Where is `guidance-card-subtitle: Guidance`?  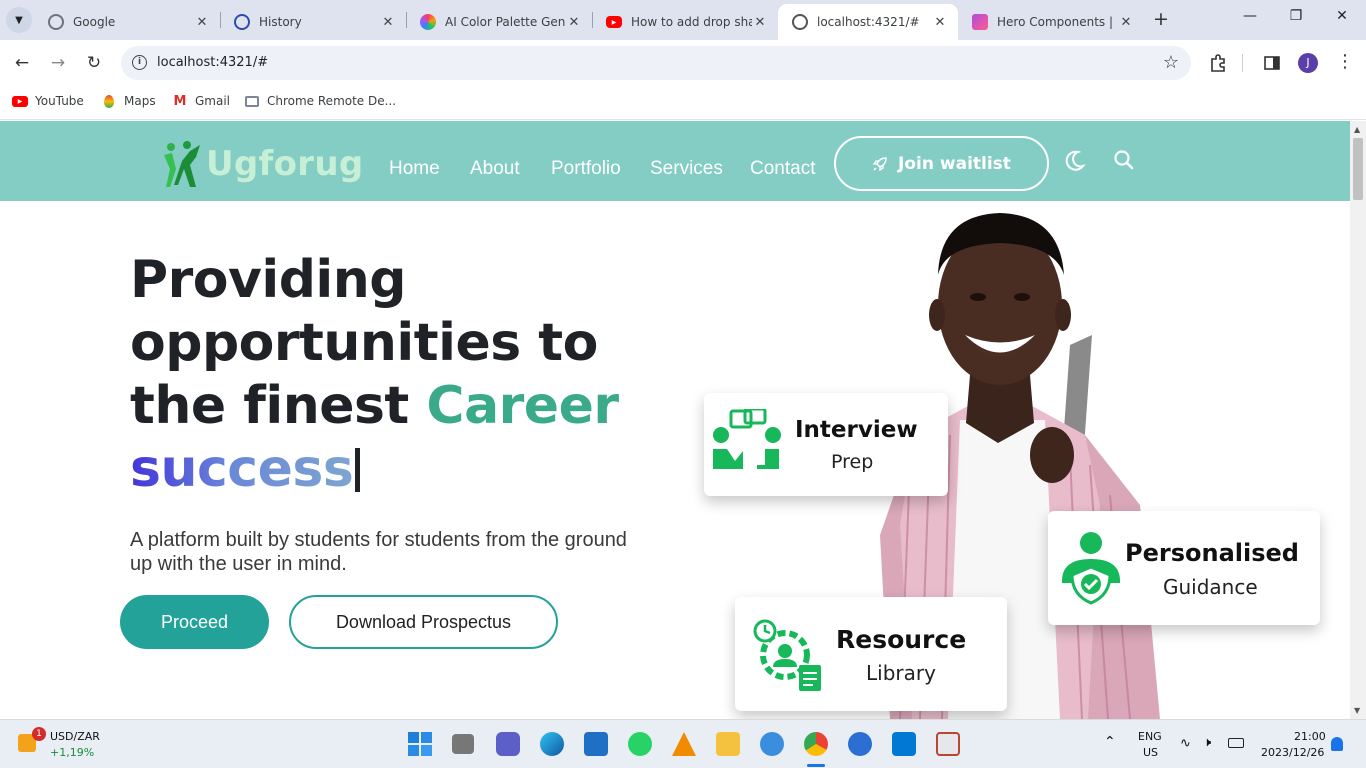 guidance-card-subtitle: Guidance is located at coordinates (1210, 587).